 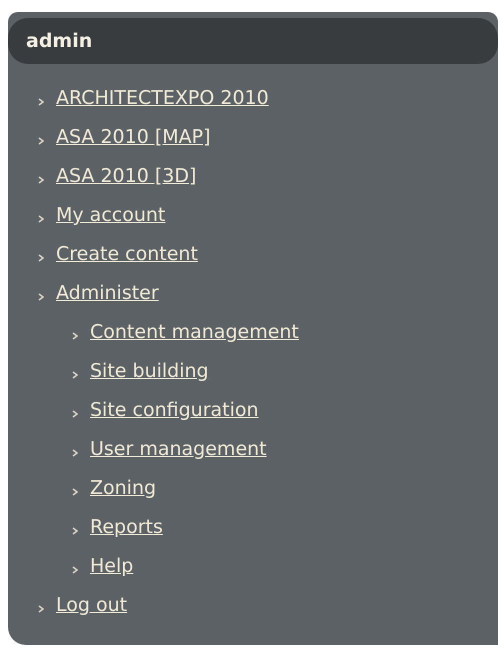 What do you see at coordinates (123, 488) in the screenshot?
I see `menu-link: Zoning` at bounding box center [123, 488].